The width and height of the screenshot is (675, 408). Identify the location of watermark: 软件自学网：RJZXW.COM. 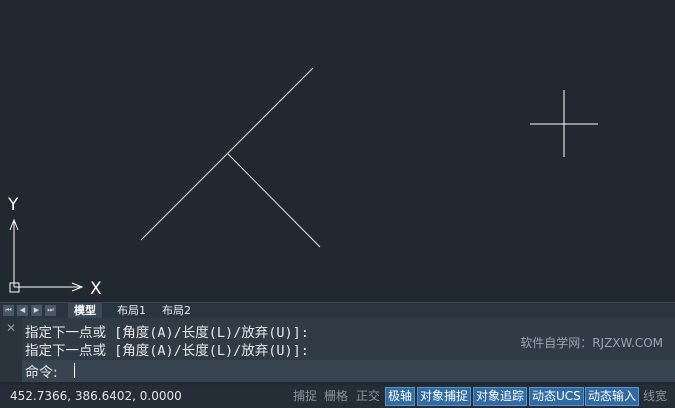
(591, 343).